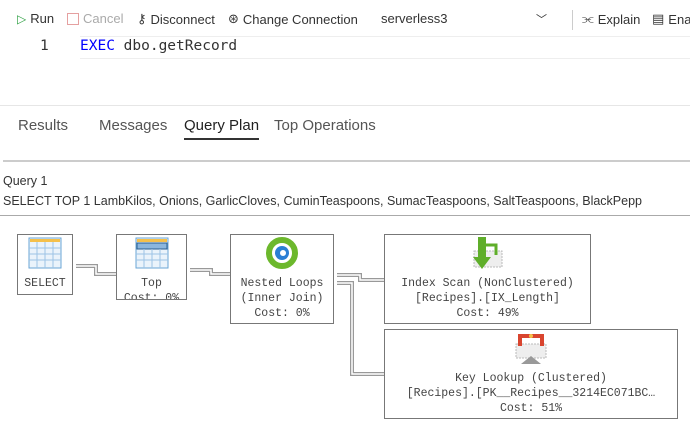 This screenshot has height=430, width=690. Describe the element at coordinates (151, 253) in the screenshot. I see `top-table-icon` at that location.